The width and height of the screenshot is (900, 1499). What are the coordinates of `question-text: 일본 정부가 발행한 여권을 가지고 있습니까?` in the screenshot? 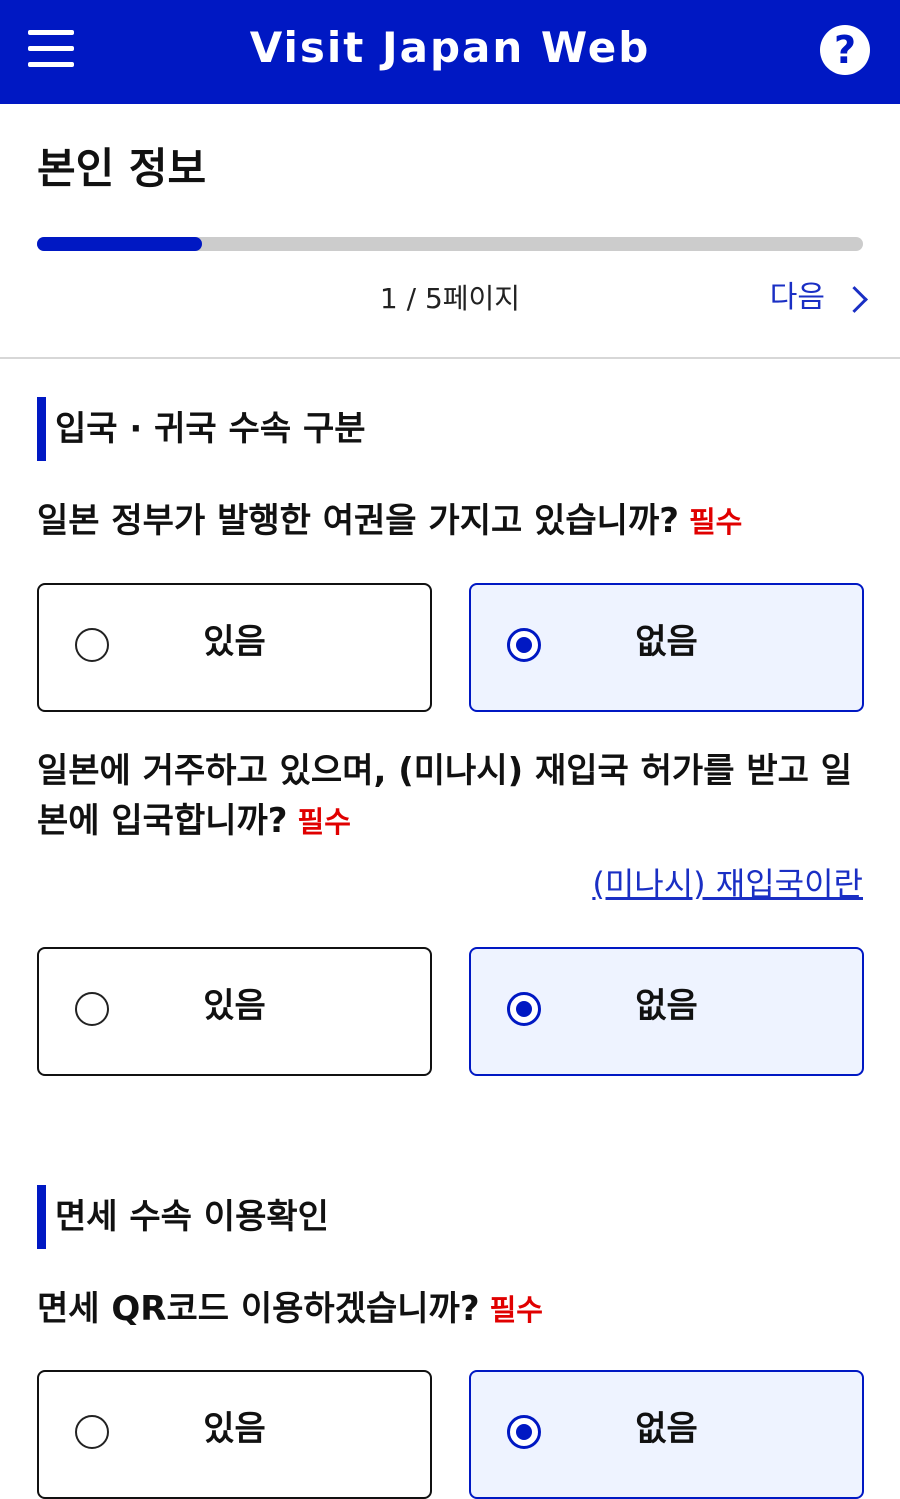 It's located at (358, 521).